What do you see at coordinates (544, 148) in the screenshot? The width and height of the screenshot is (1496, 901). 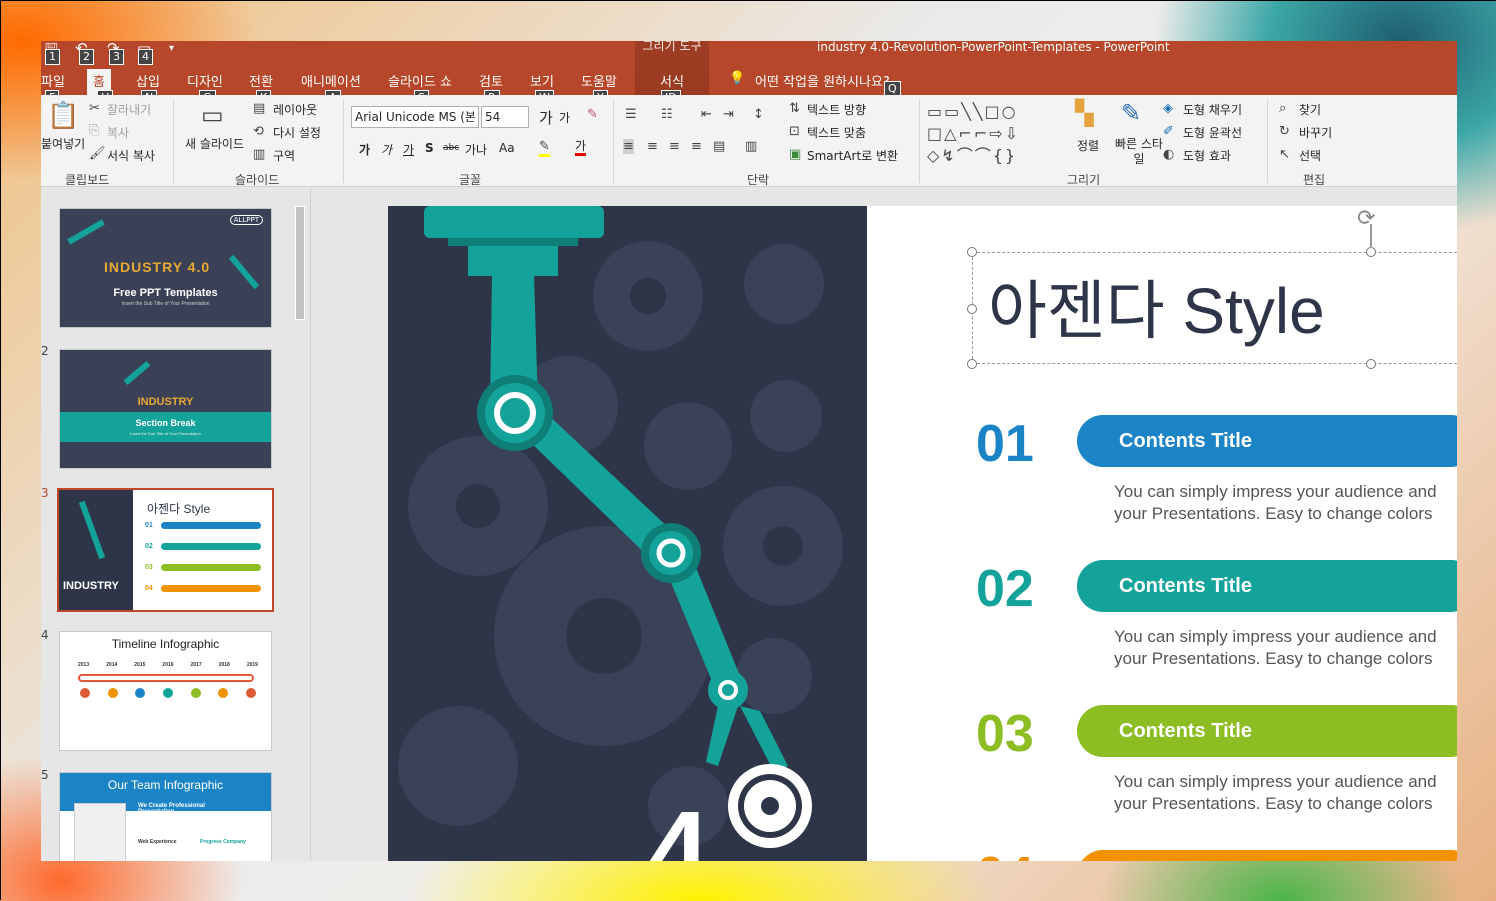 I see `highlight-icon: ✎` at bounding box center [544, 148].